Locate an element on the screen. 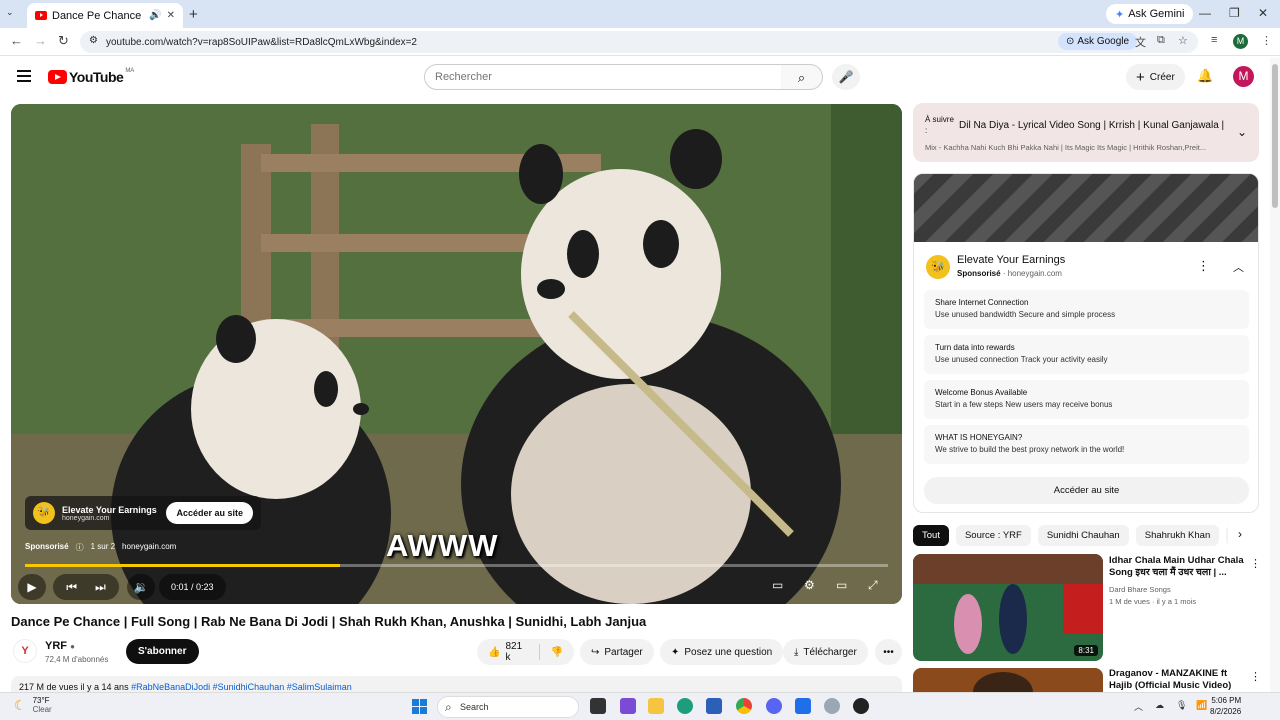 The height and width of the screenshot is (720, 1280). chip-all: Tout is located at coordinates (931, 535).